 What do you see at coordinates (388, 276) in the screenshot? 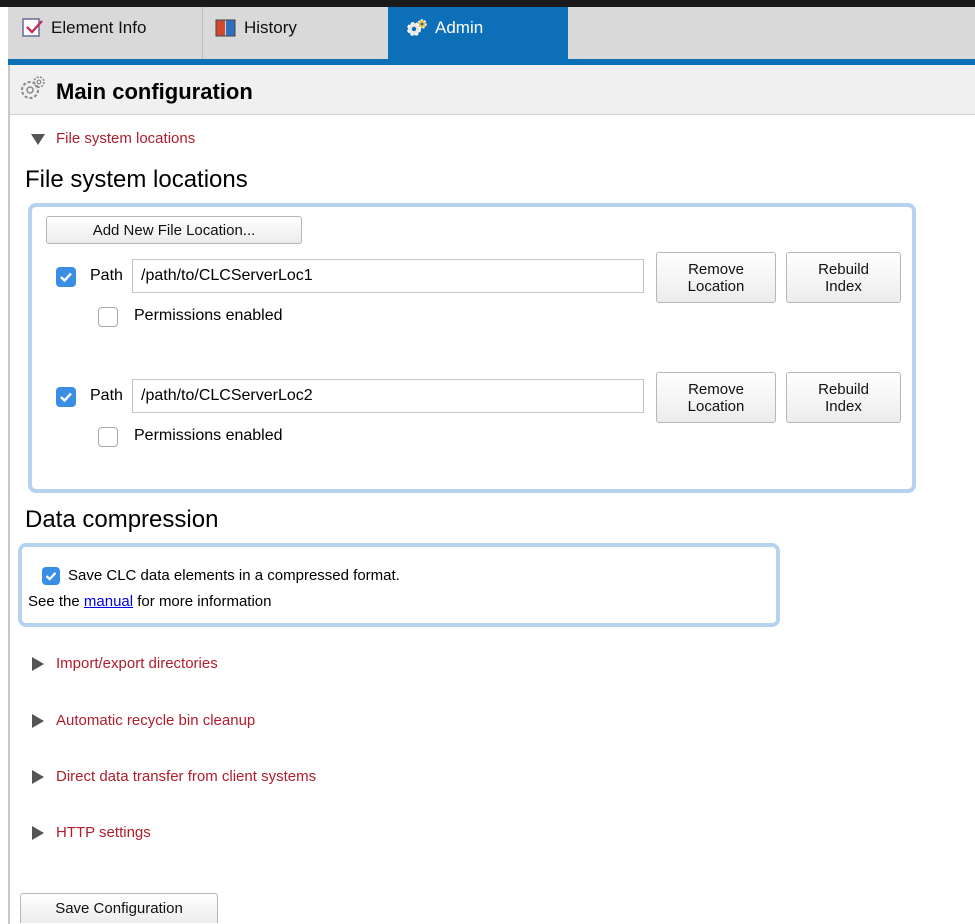
I see `location-1-path-input: /path/to/CLCServerLoc1` at bounding box center [388, 276].